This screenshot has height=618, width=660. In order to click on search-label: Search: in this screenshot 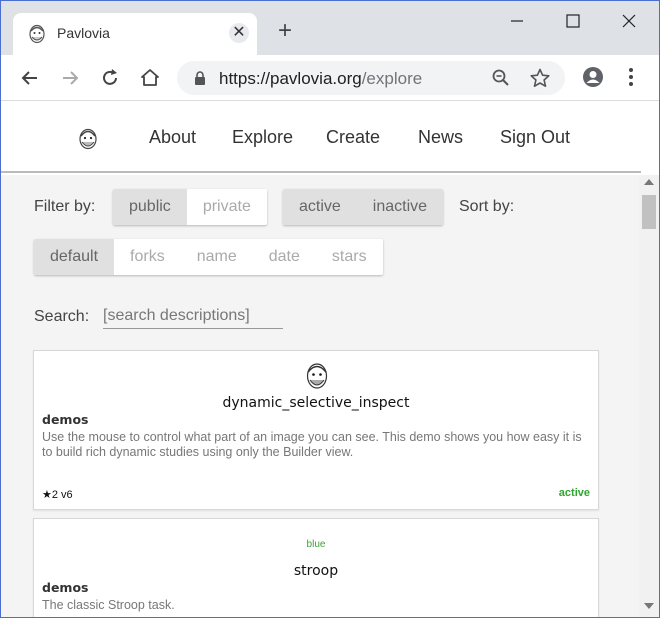, I will do `click(62, 316)`.